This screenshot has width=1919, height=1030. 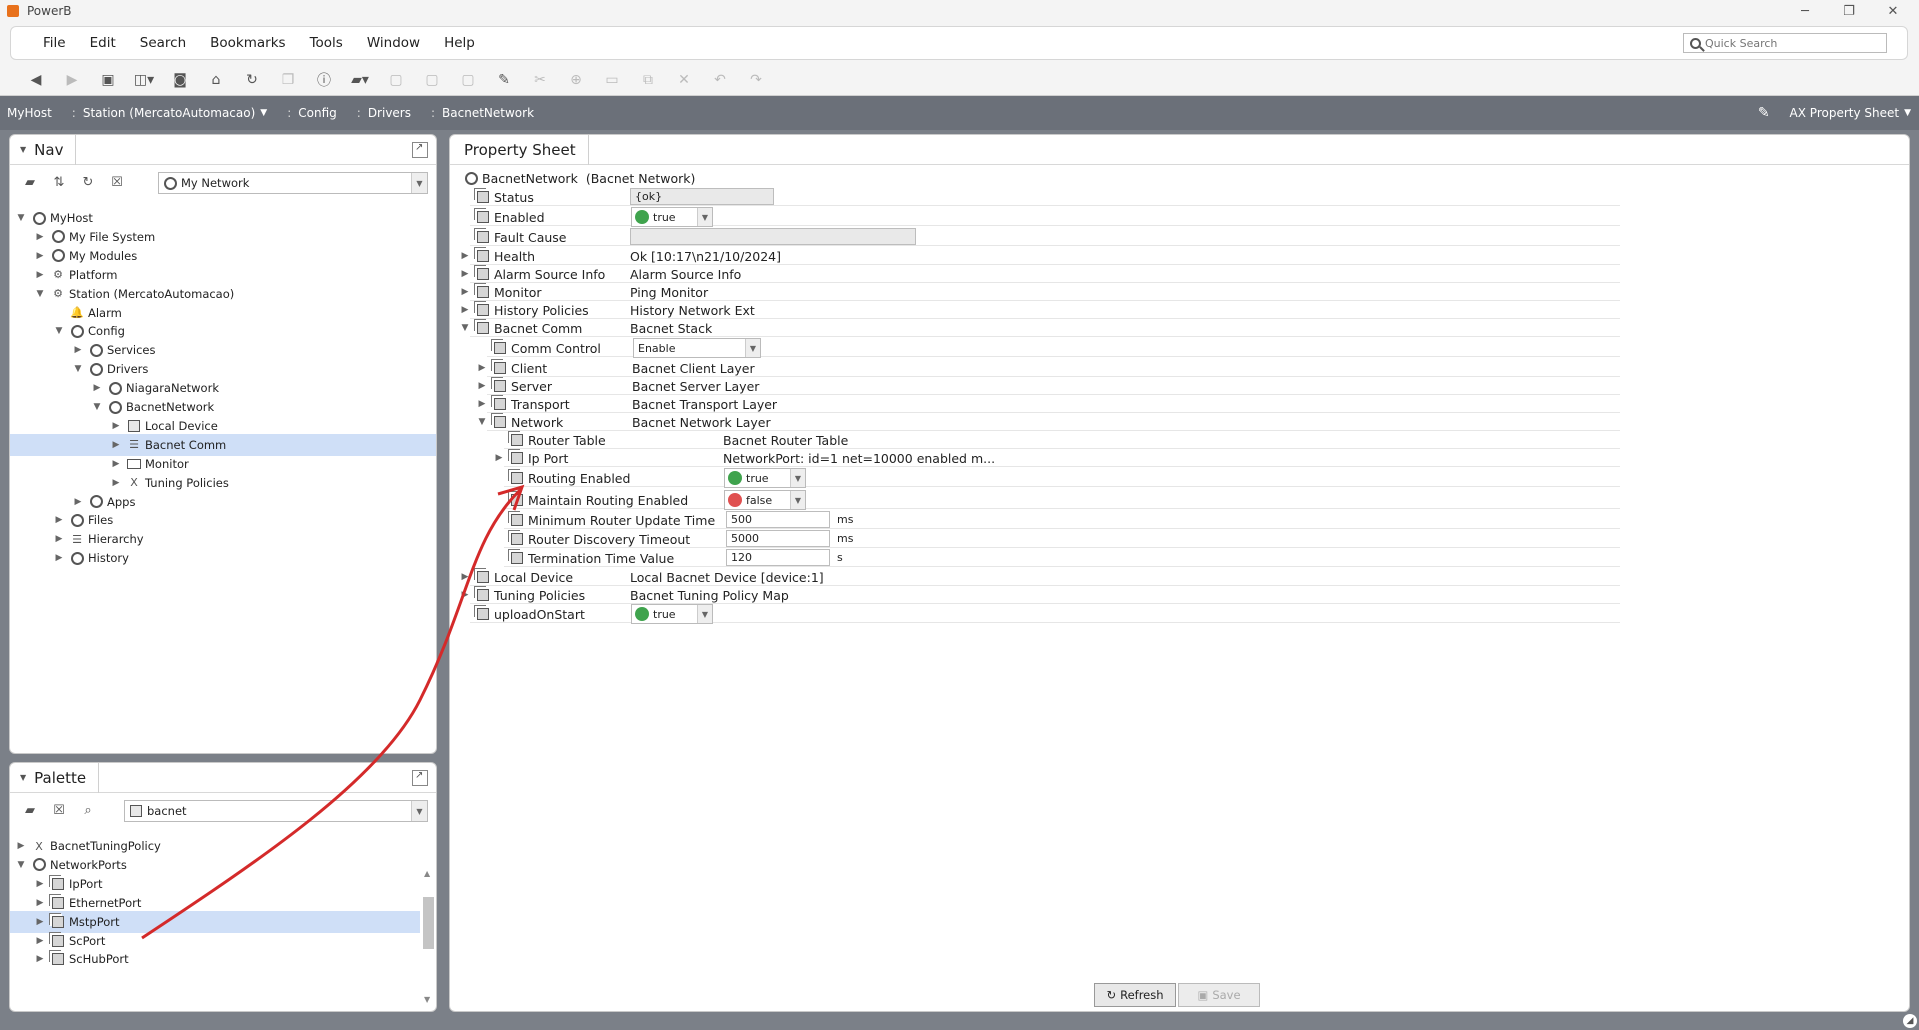 I want to click on resize-grip-icon: ◢, so click(x=1910, y=1021).